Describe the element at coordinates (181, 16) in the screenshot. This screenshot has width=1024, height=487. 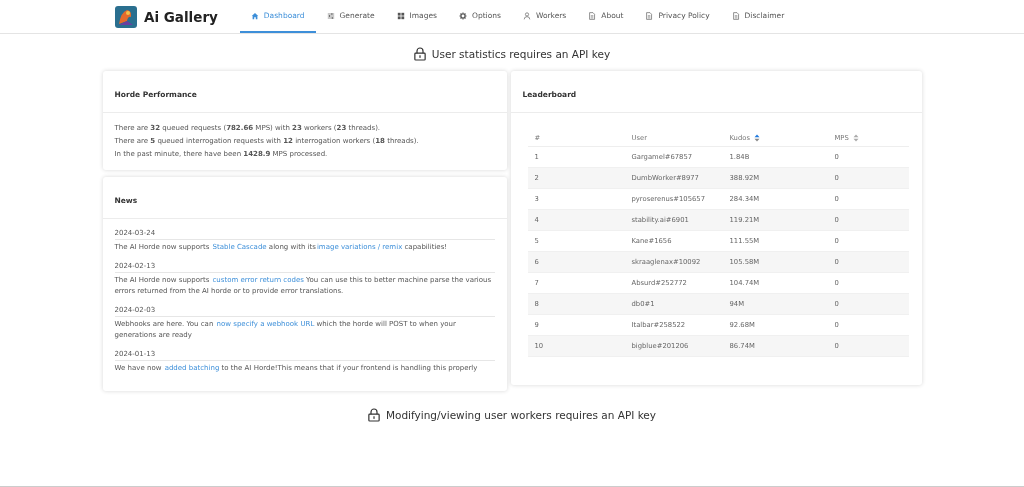
I see `brand-name: Ai Gallery` at that location.